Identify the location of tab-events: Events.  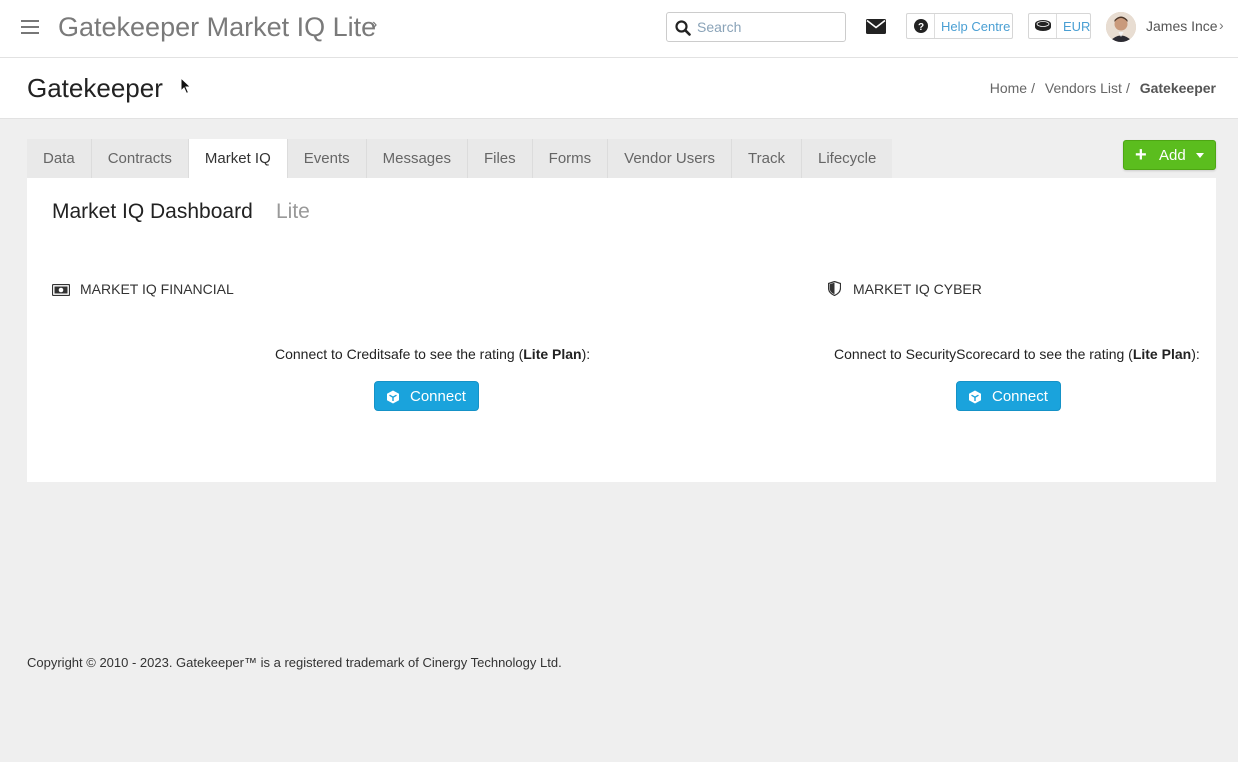
(327, 158).